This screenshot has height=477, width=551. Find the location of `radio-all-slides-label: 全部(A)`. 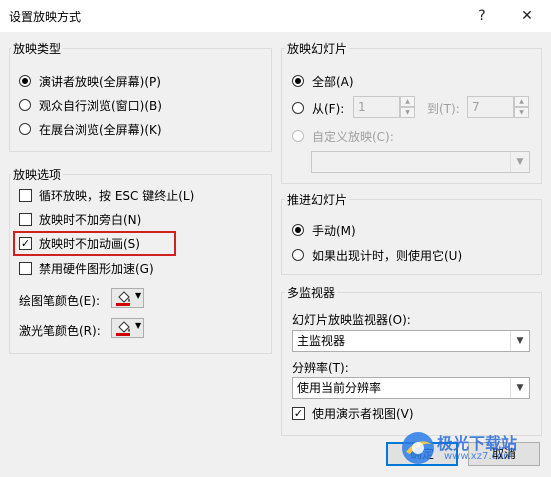

radio-all-slides-label: 全部(A) is located at coordinates (333, 81).